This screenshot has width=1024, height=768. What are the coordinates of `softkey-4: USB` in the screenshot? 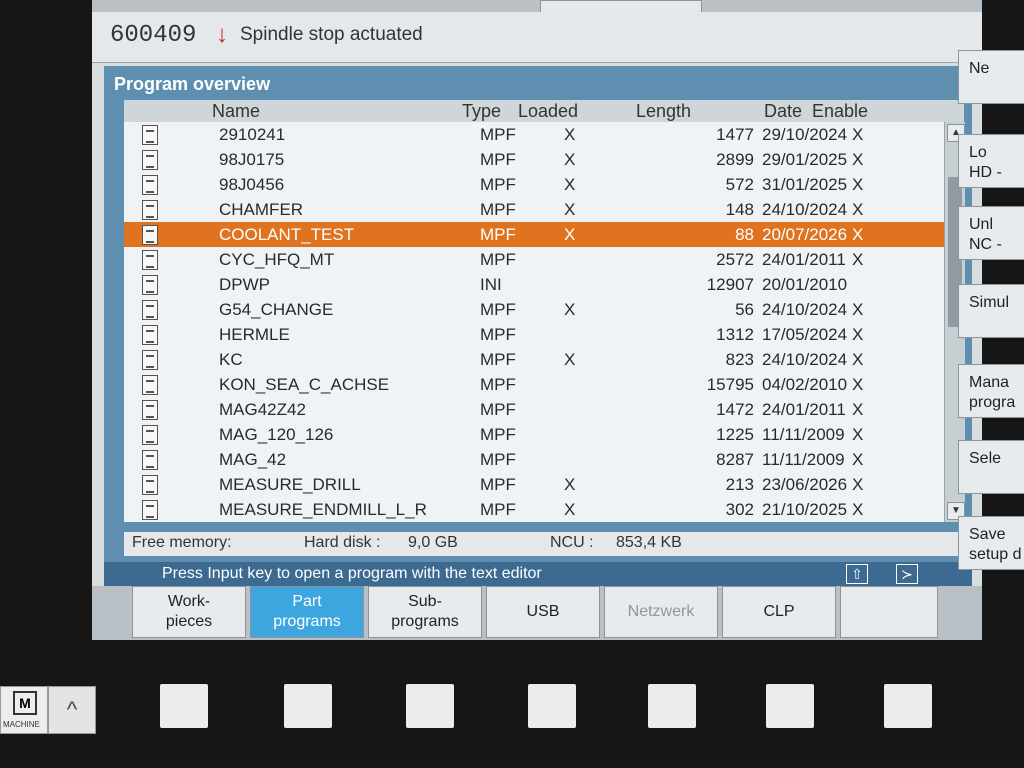 It's located at (543, 612).